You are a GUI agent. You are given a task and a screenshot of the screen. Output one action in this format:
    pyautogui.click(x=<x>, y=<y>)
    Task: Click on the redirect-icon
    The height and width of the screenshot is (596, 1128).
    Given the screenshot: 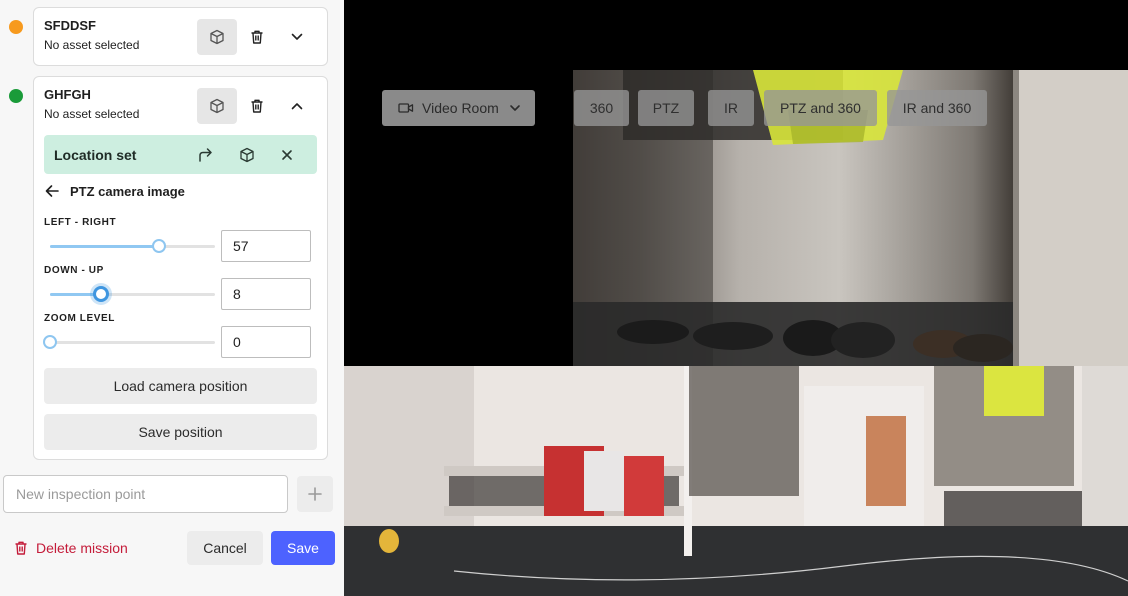 What is the action you would take?
    pyautogui.click(x=206, y=155)
    